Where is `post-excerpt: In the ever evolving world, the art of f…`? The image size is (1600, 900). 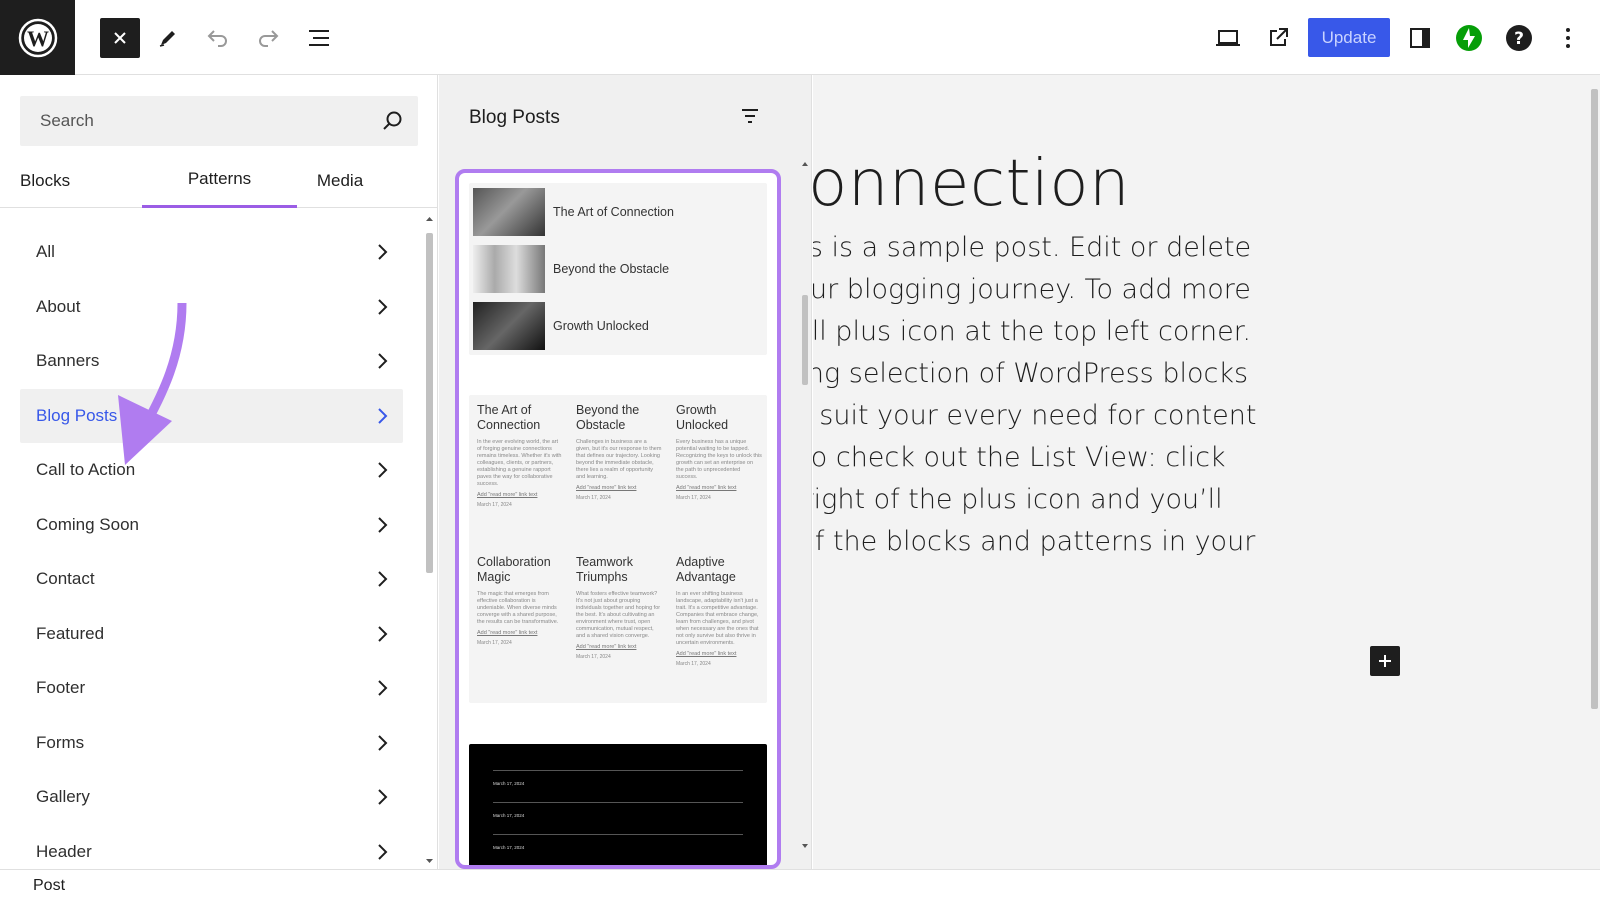
post-excerpt: In the ever evolving world, the art of f… is located at coordinates (519, 463).